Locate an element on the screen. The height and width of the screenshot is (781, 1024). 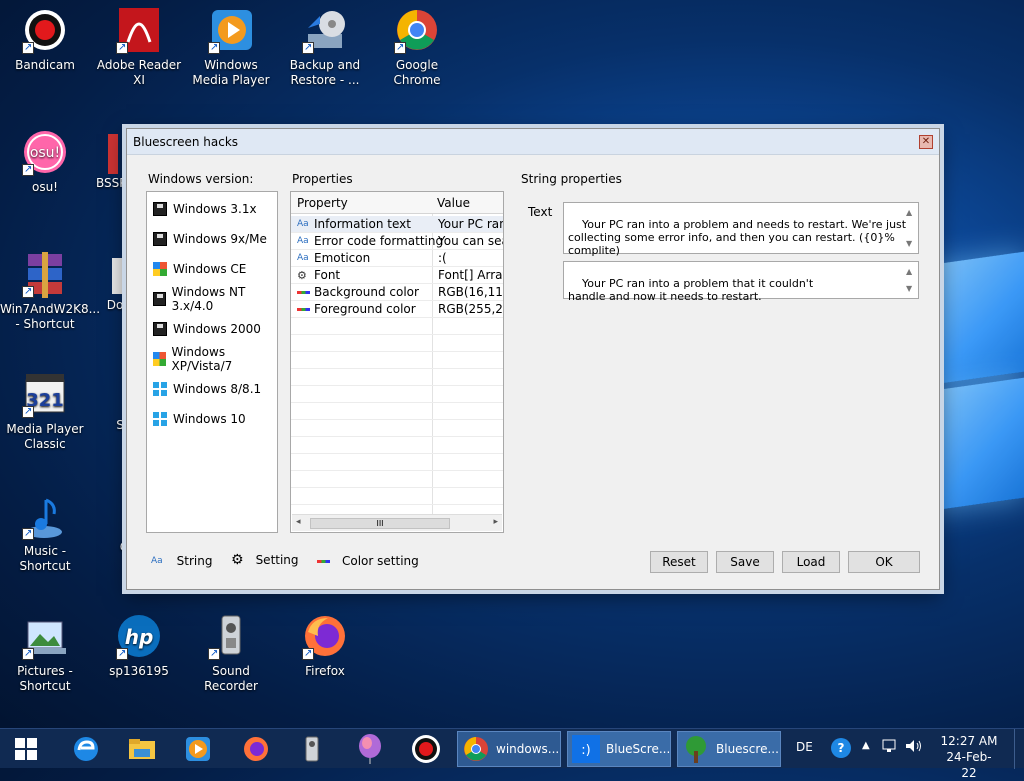
desktop-icon-google-chrome: Google Chrome is located at coordinates (417, 48).